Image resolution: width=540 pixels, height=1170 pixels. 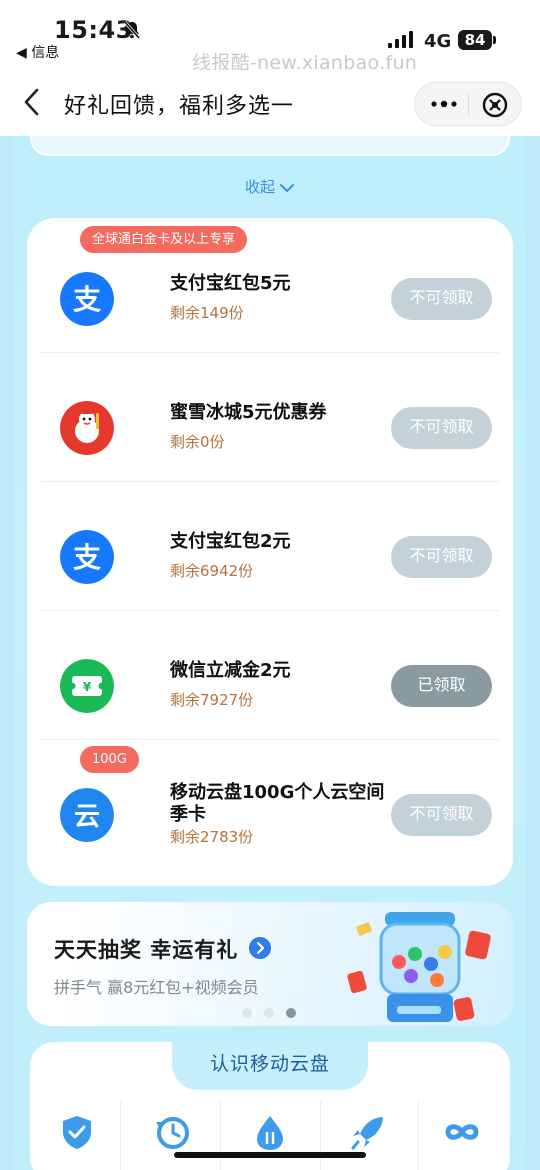 I want to click on battery-tip, so click(x=494, y=40).